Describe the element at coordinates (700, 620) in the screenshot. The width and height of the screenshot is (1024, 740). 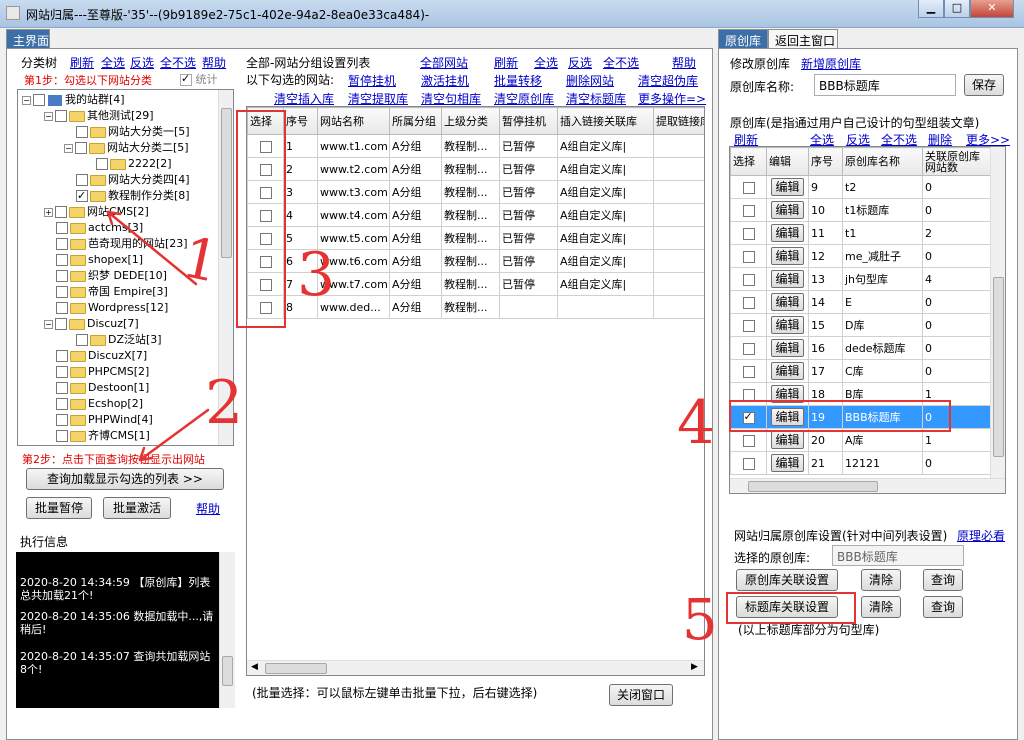
I see `annotation-number-5: 5` at that location.